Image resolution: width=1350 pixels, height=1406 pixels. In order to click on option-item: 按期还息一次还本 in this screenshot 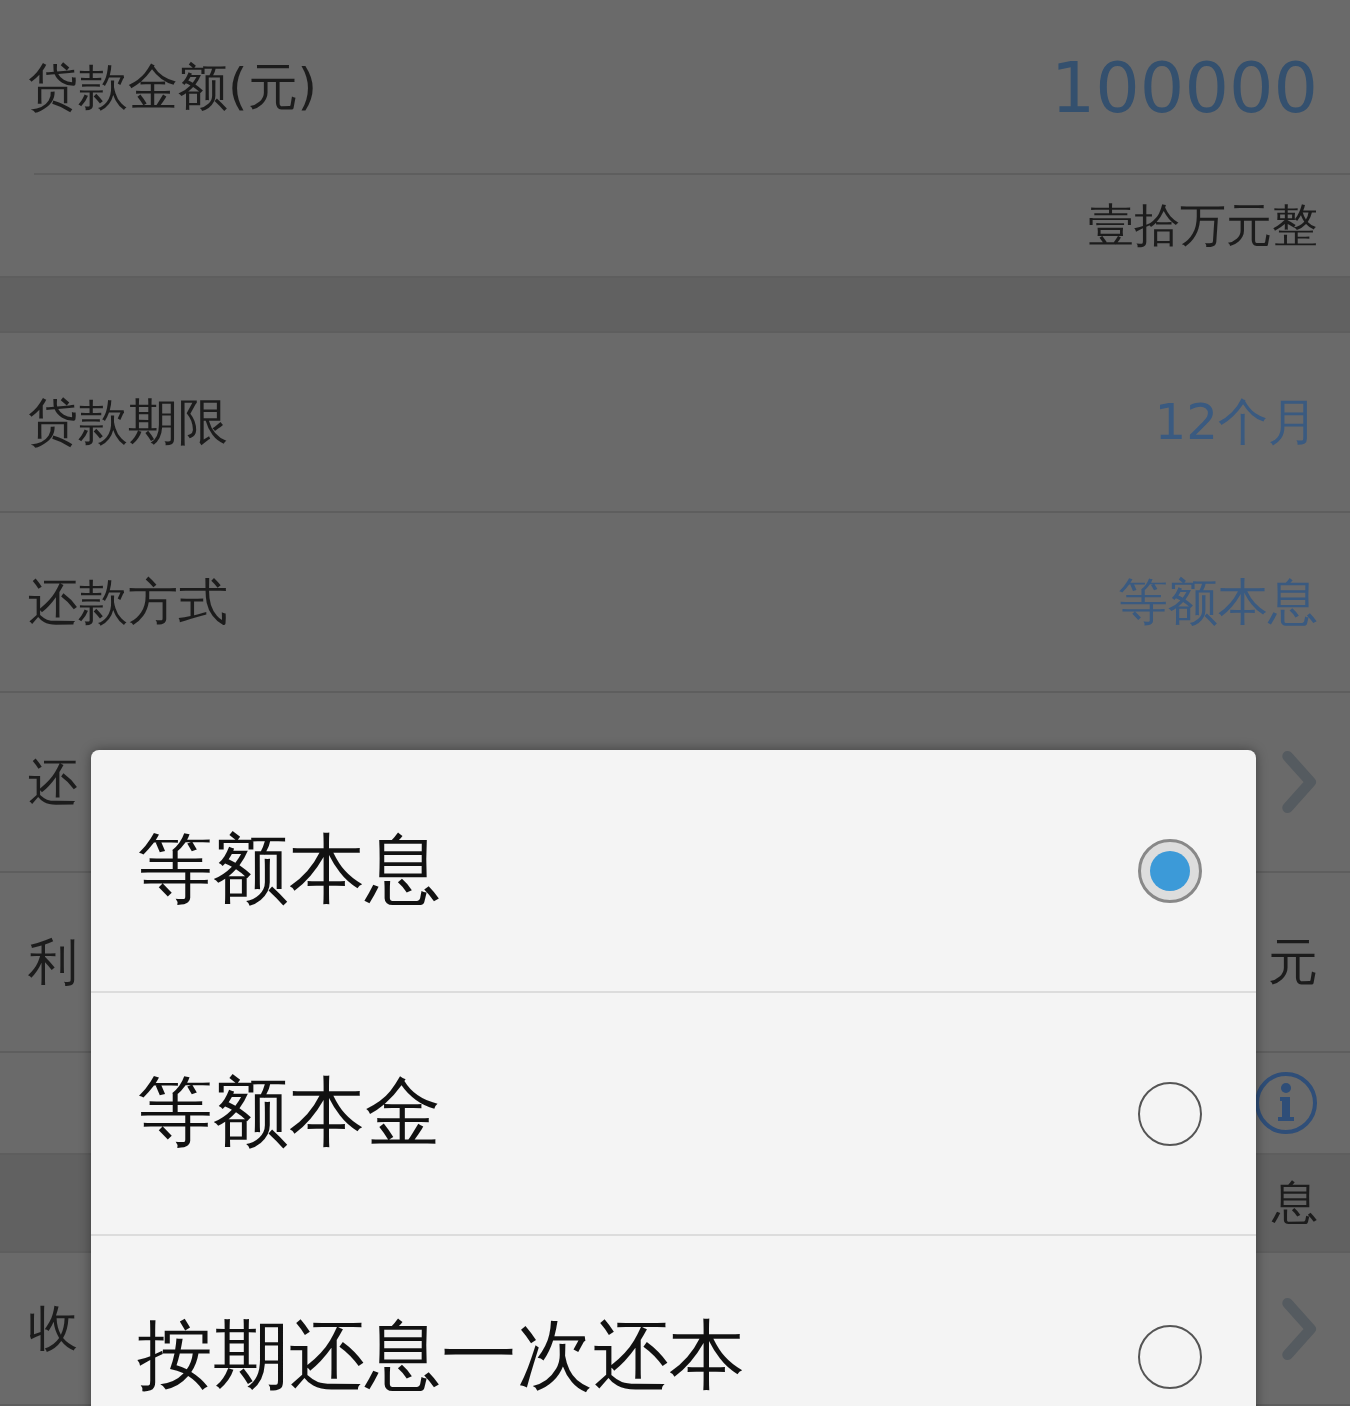, I will do `click(673, 1321)`.